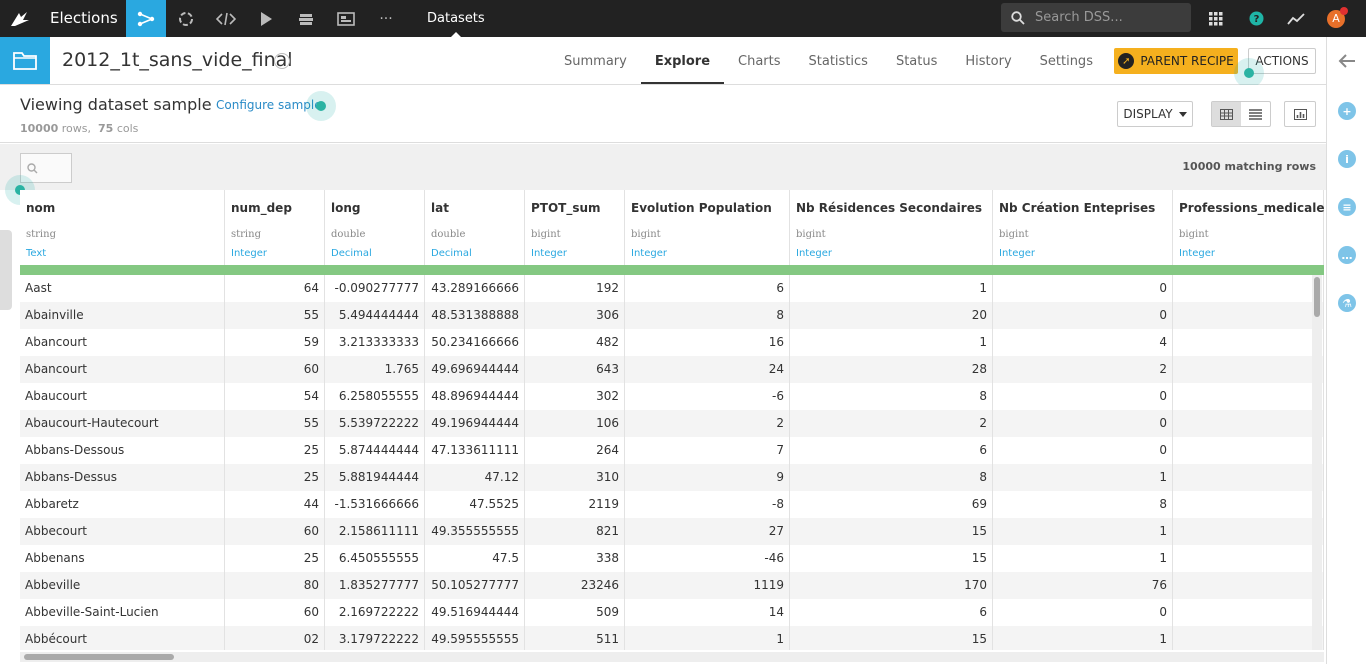  Describe the element at coordinates (672, 657) in the screenshot. I see `horizontal-scrollbar` at that location.